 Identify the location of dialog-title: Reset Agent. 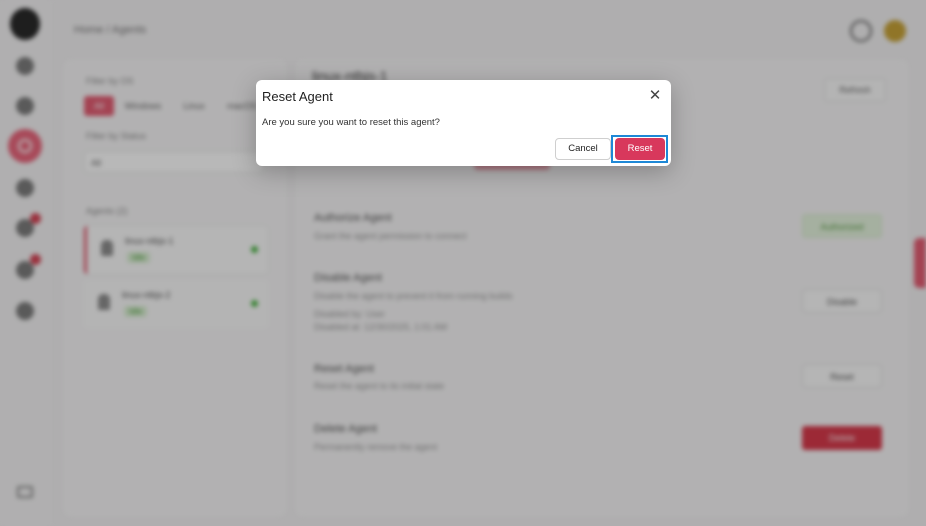
(297, 96).